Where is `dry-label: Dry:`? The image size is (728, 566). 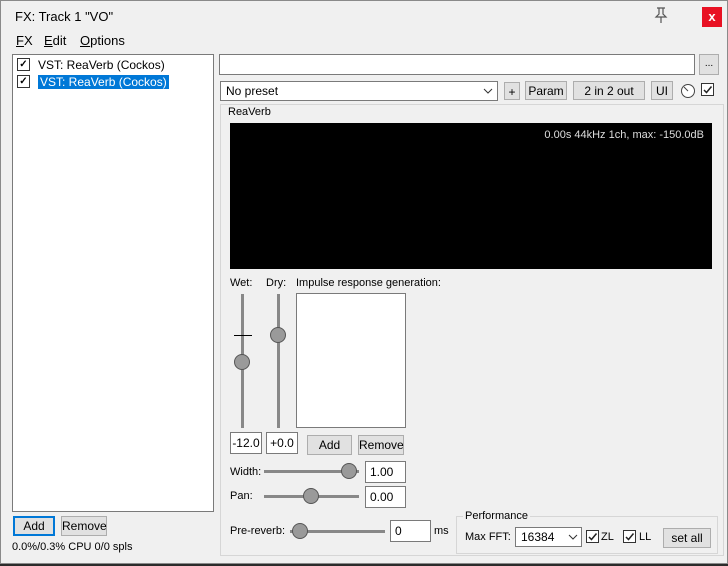 dry-label: Dry: is located at coordinates (276, 283).